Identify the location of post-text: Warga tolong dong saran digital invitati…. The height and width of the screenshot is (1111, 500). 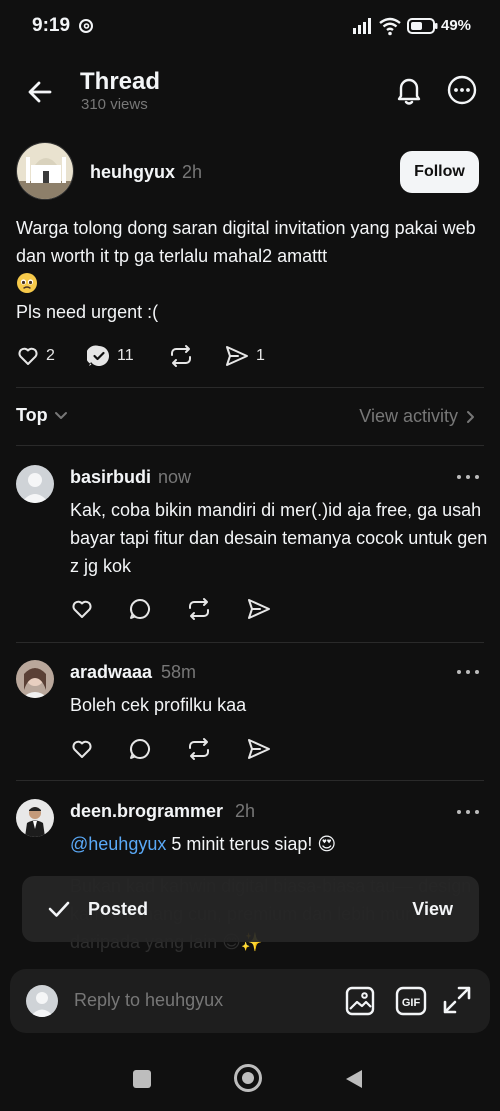
(251, 270).